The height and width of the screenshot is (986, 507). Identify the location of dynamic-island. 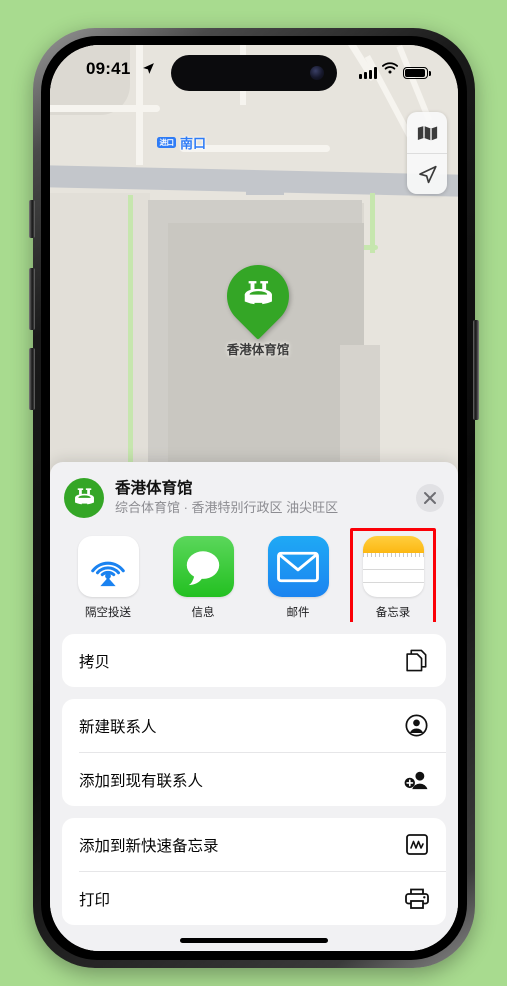
(254, 73).